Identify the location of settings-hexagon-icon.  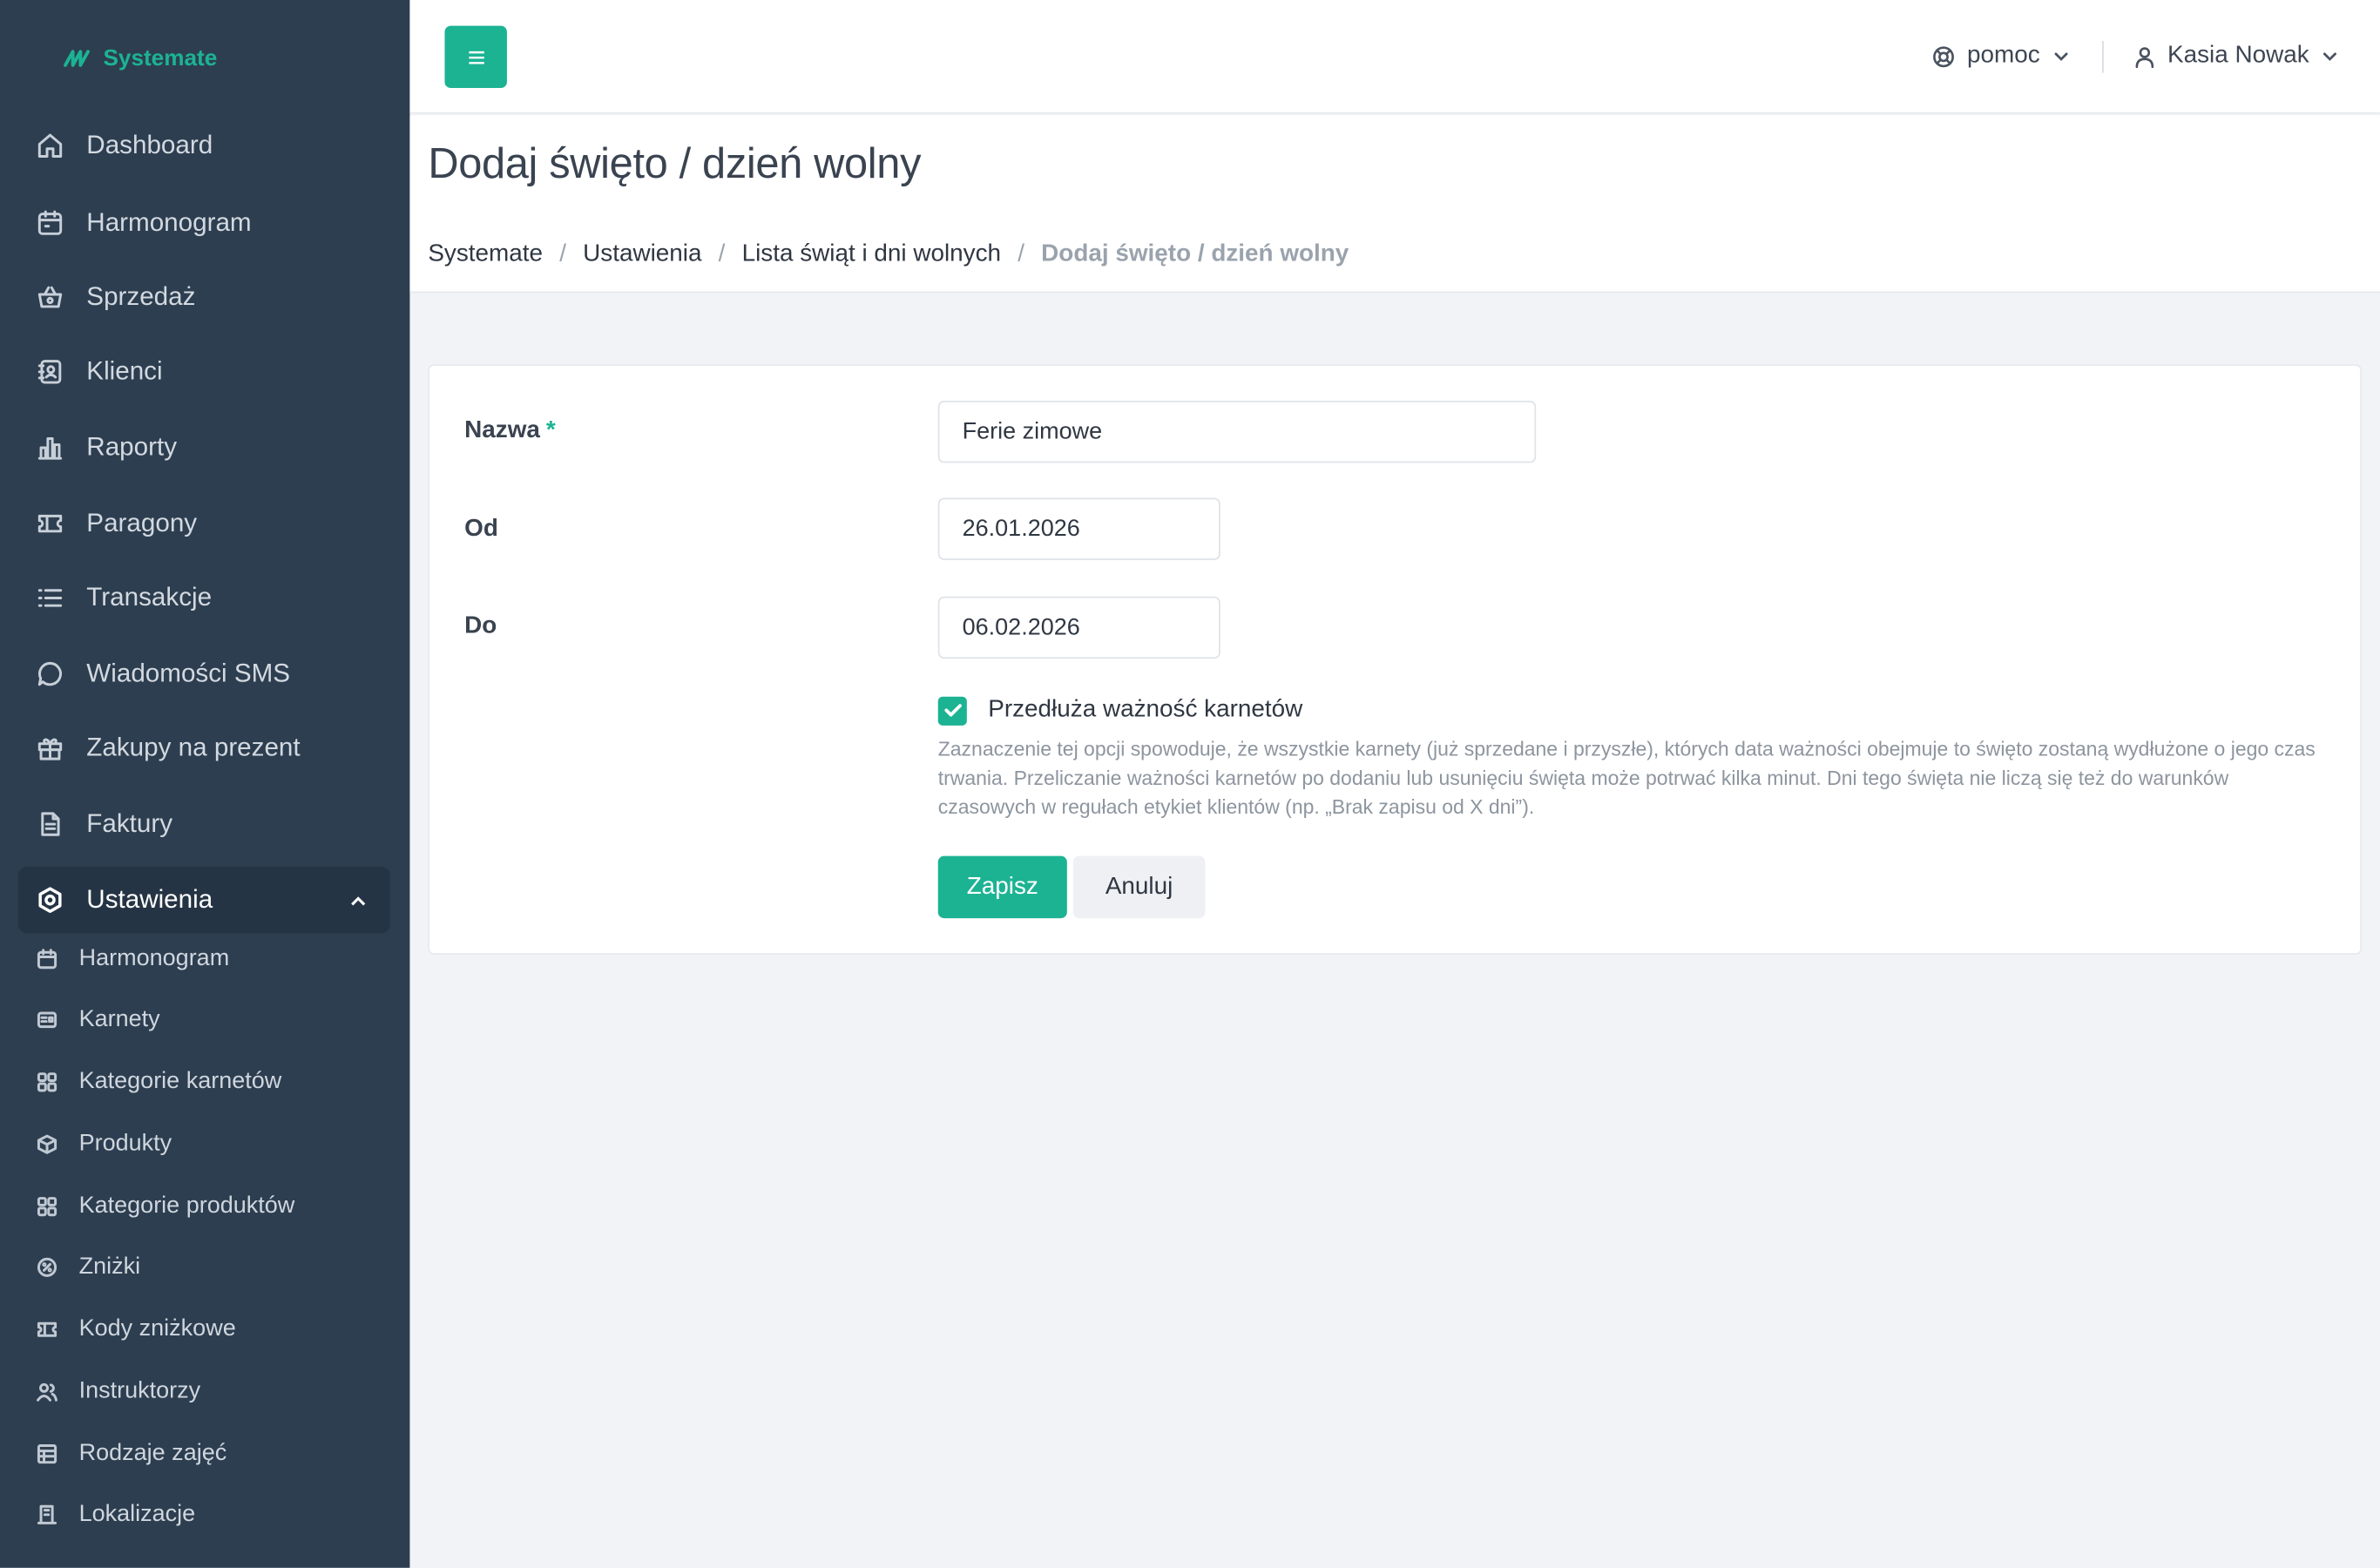
(50, 900).